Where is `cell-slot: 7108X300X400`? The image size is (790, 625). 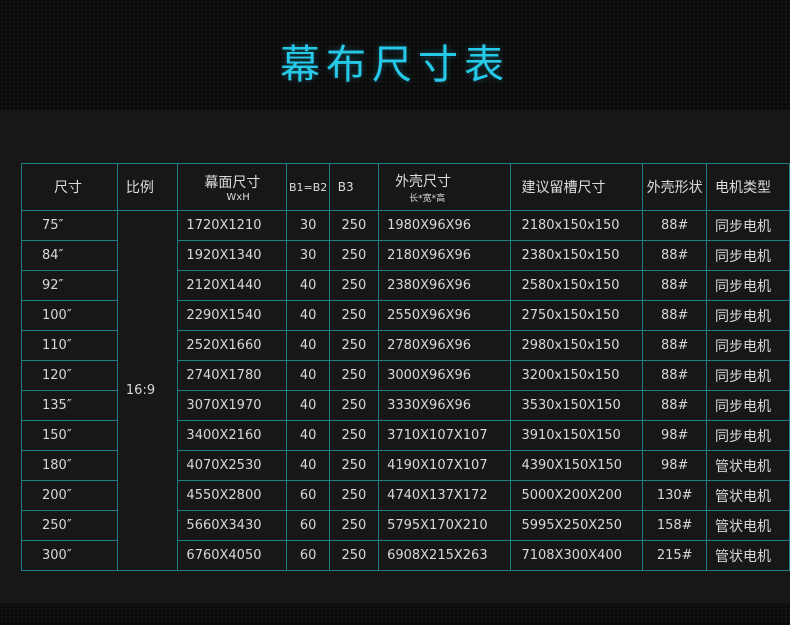
cell-slot: 7108X300X400 is located at coordinates (577, 555).